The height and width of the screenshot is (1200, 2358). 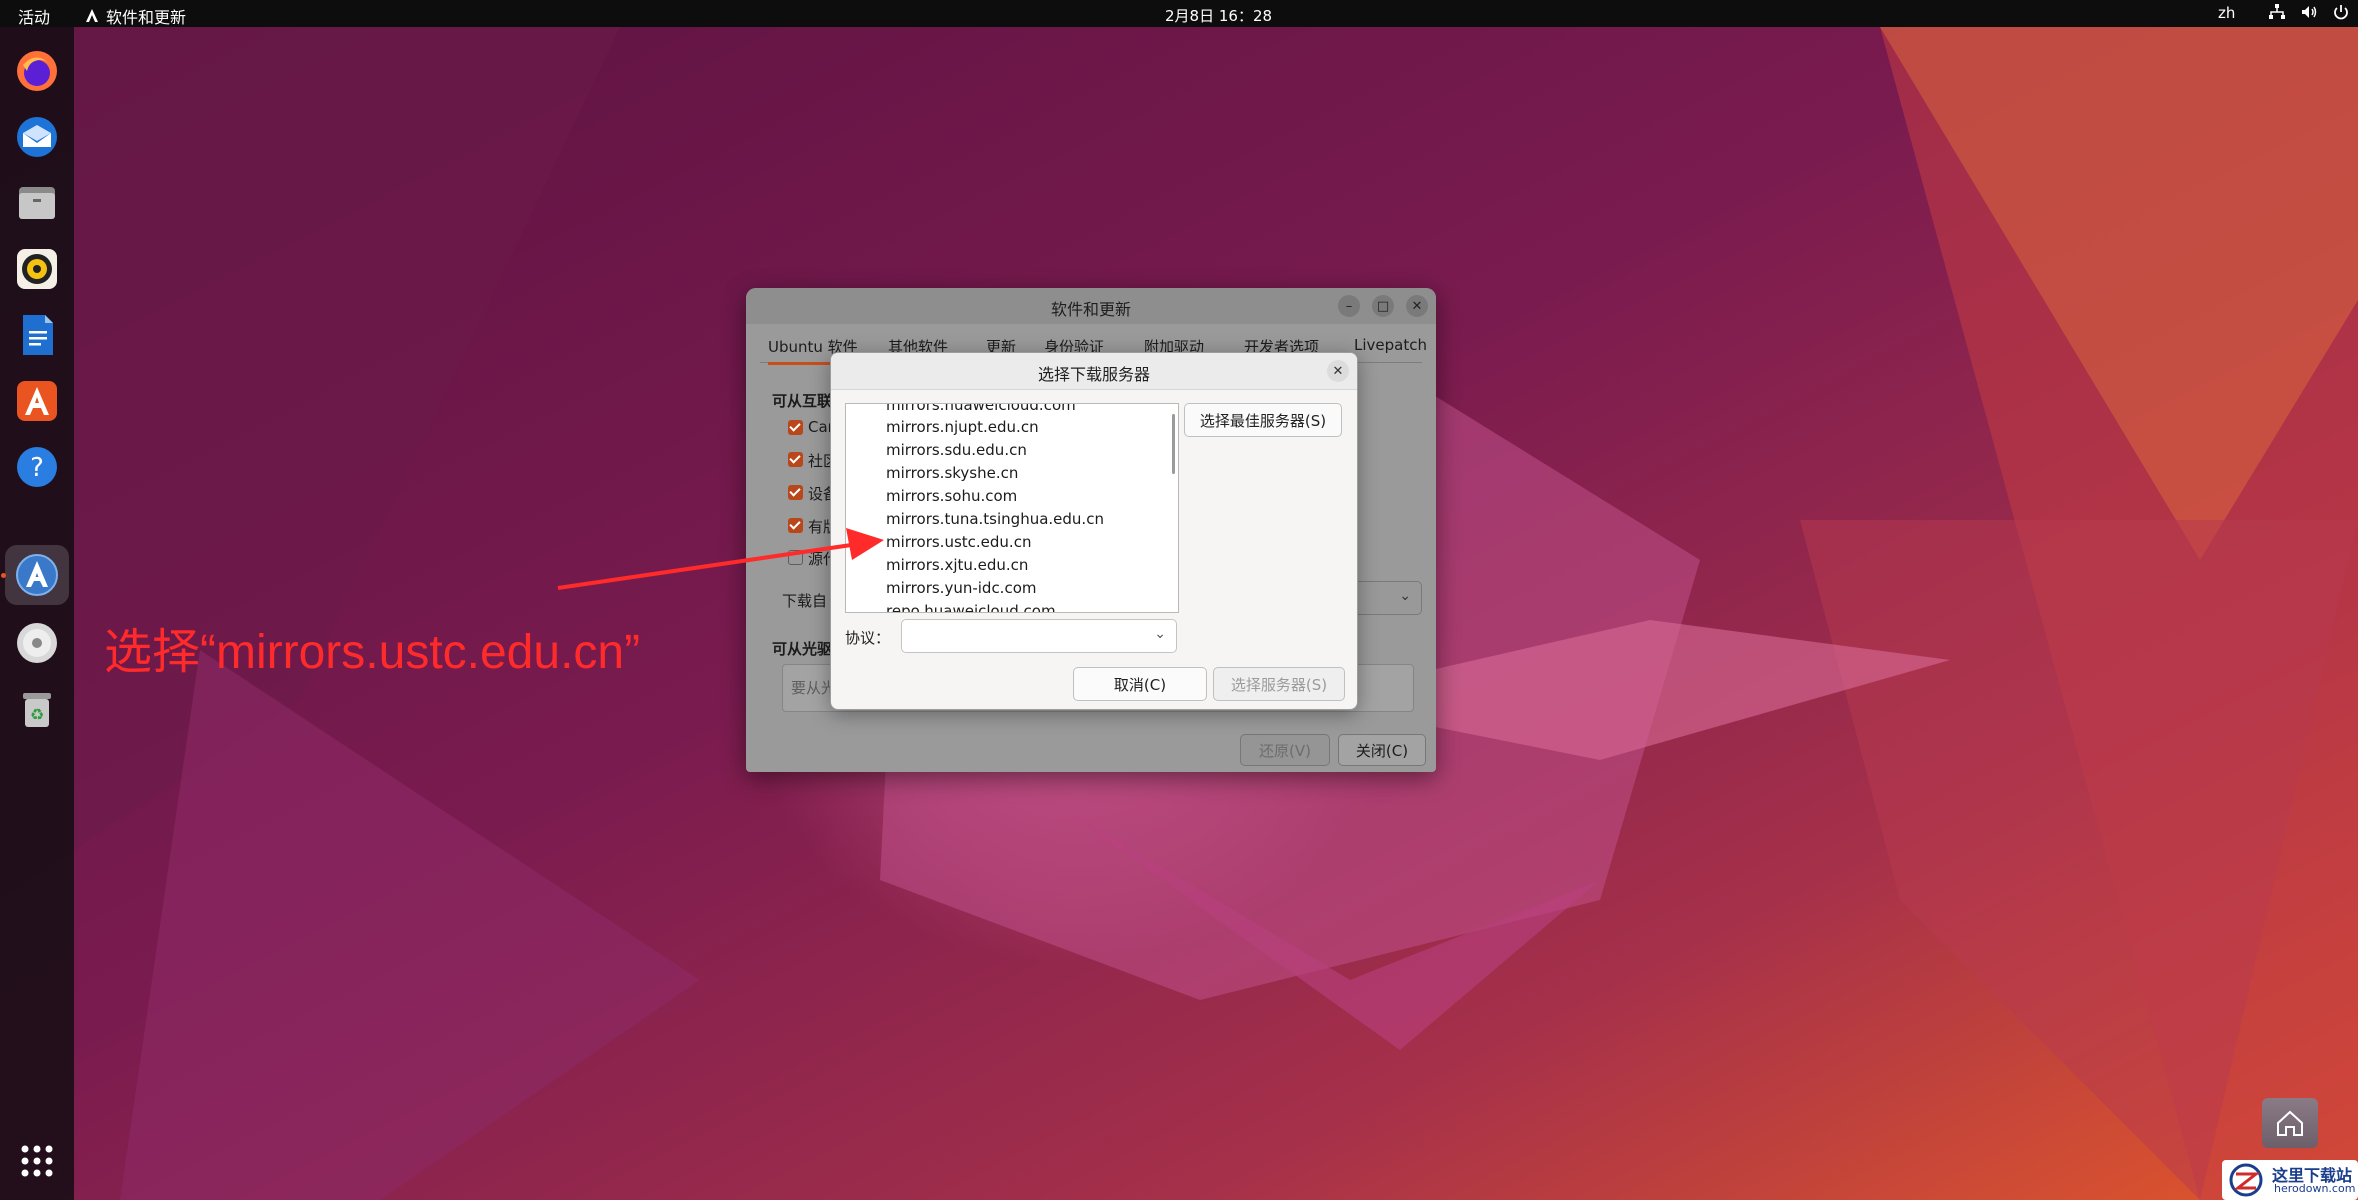 What do you see at coordinates (1263, 420) in the screenshot?
I see `select-best-server-button: 选择最佳服务器(S)` at bounding box center [1263, 420].